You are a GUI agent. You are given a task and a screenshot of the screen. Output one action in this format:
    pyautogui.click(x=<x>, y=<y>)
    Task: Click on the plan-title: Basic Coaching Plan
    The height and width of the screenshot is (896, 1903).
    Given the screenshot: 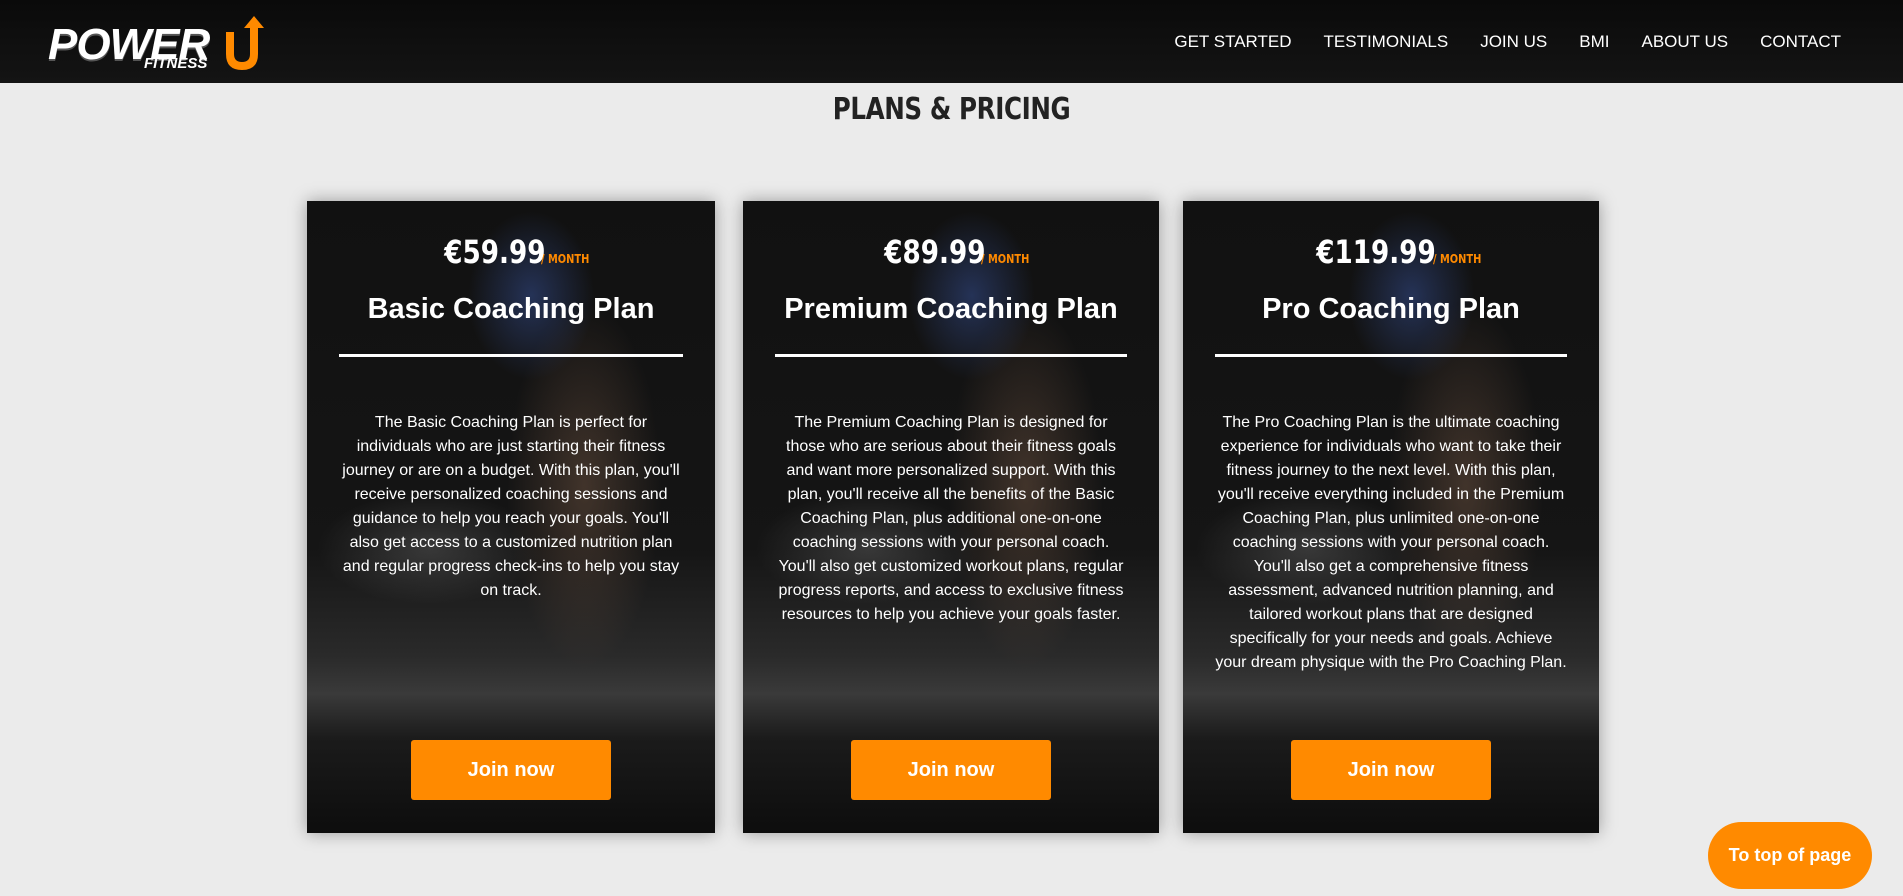 What is the action you would take?
    pyautogui.click(x=511, y=309)
    